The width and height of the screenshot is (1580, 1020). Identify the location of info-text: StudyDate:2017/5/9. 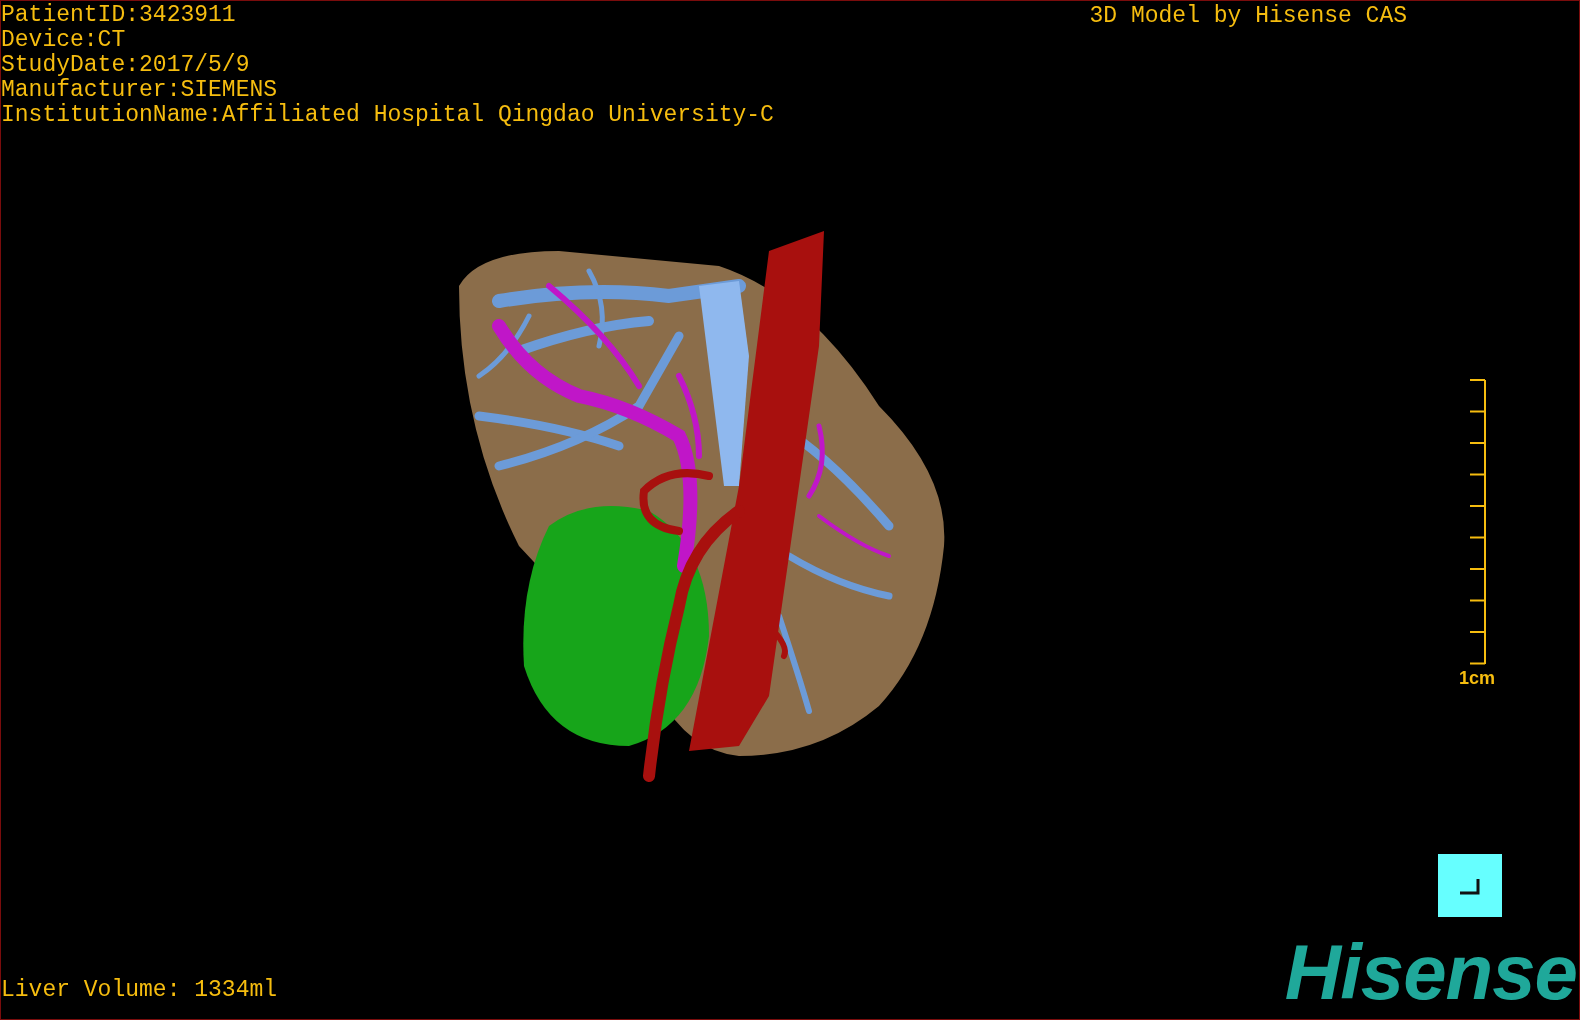
(126, 65).